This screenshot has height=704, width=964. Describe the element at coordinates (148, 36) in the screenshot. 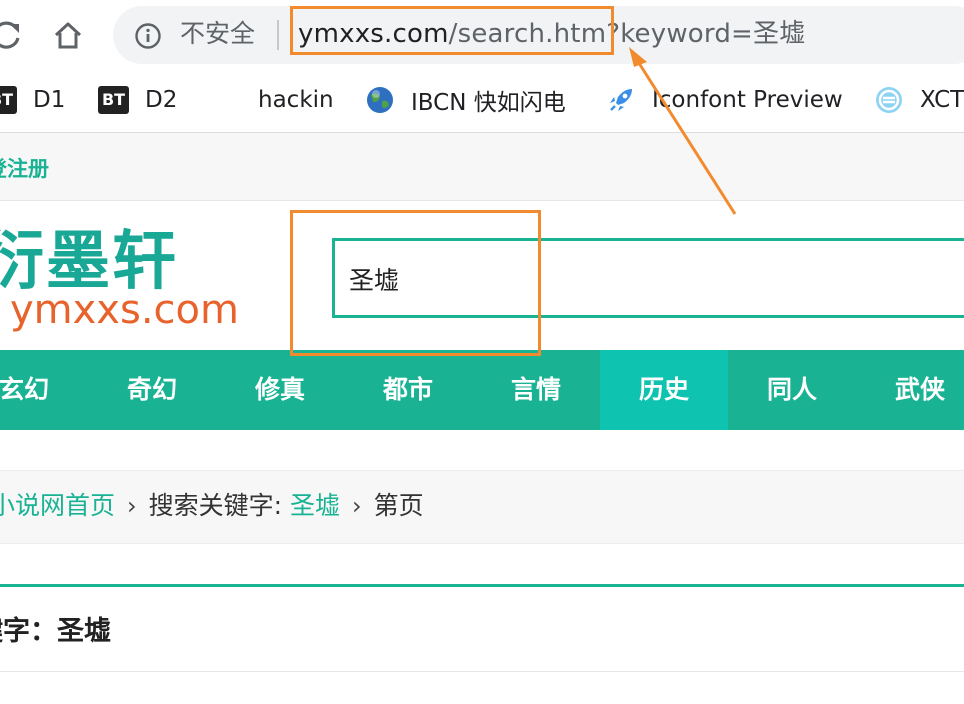

I see `info-icon` at that location.